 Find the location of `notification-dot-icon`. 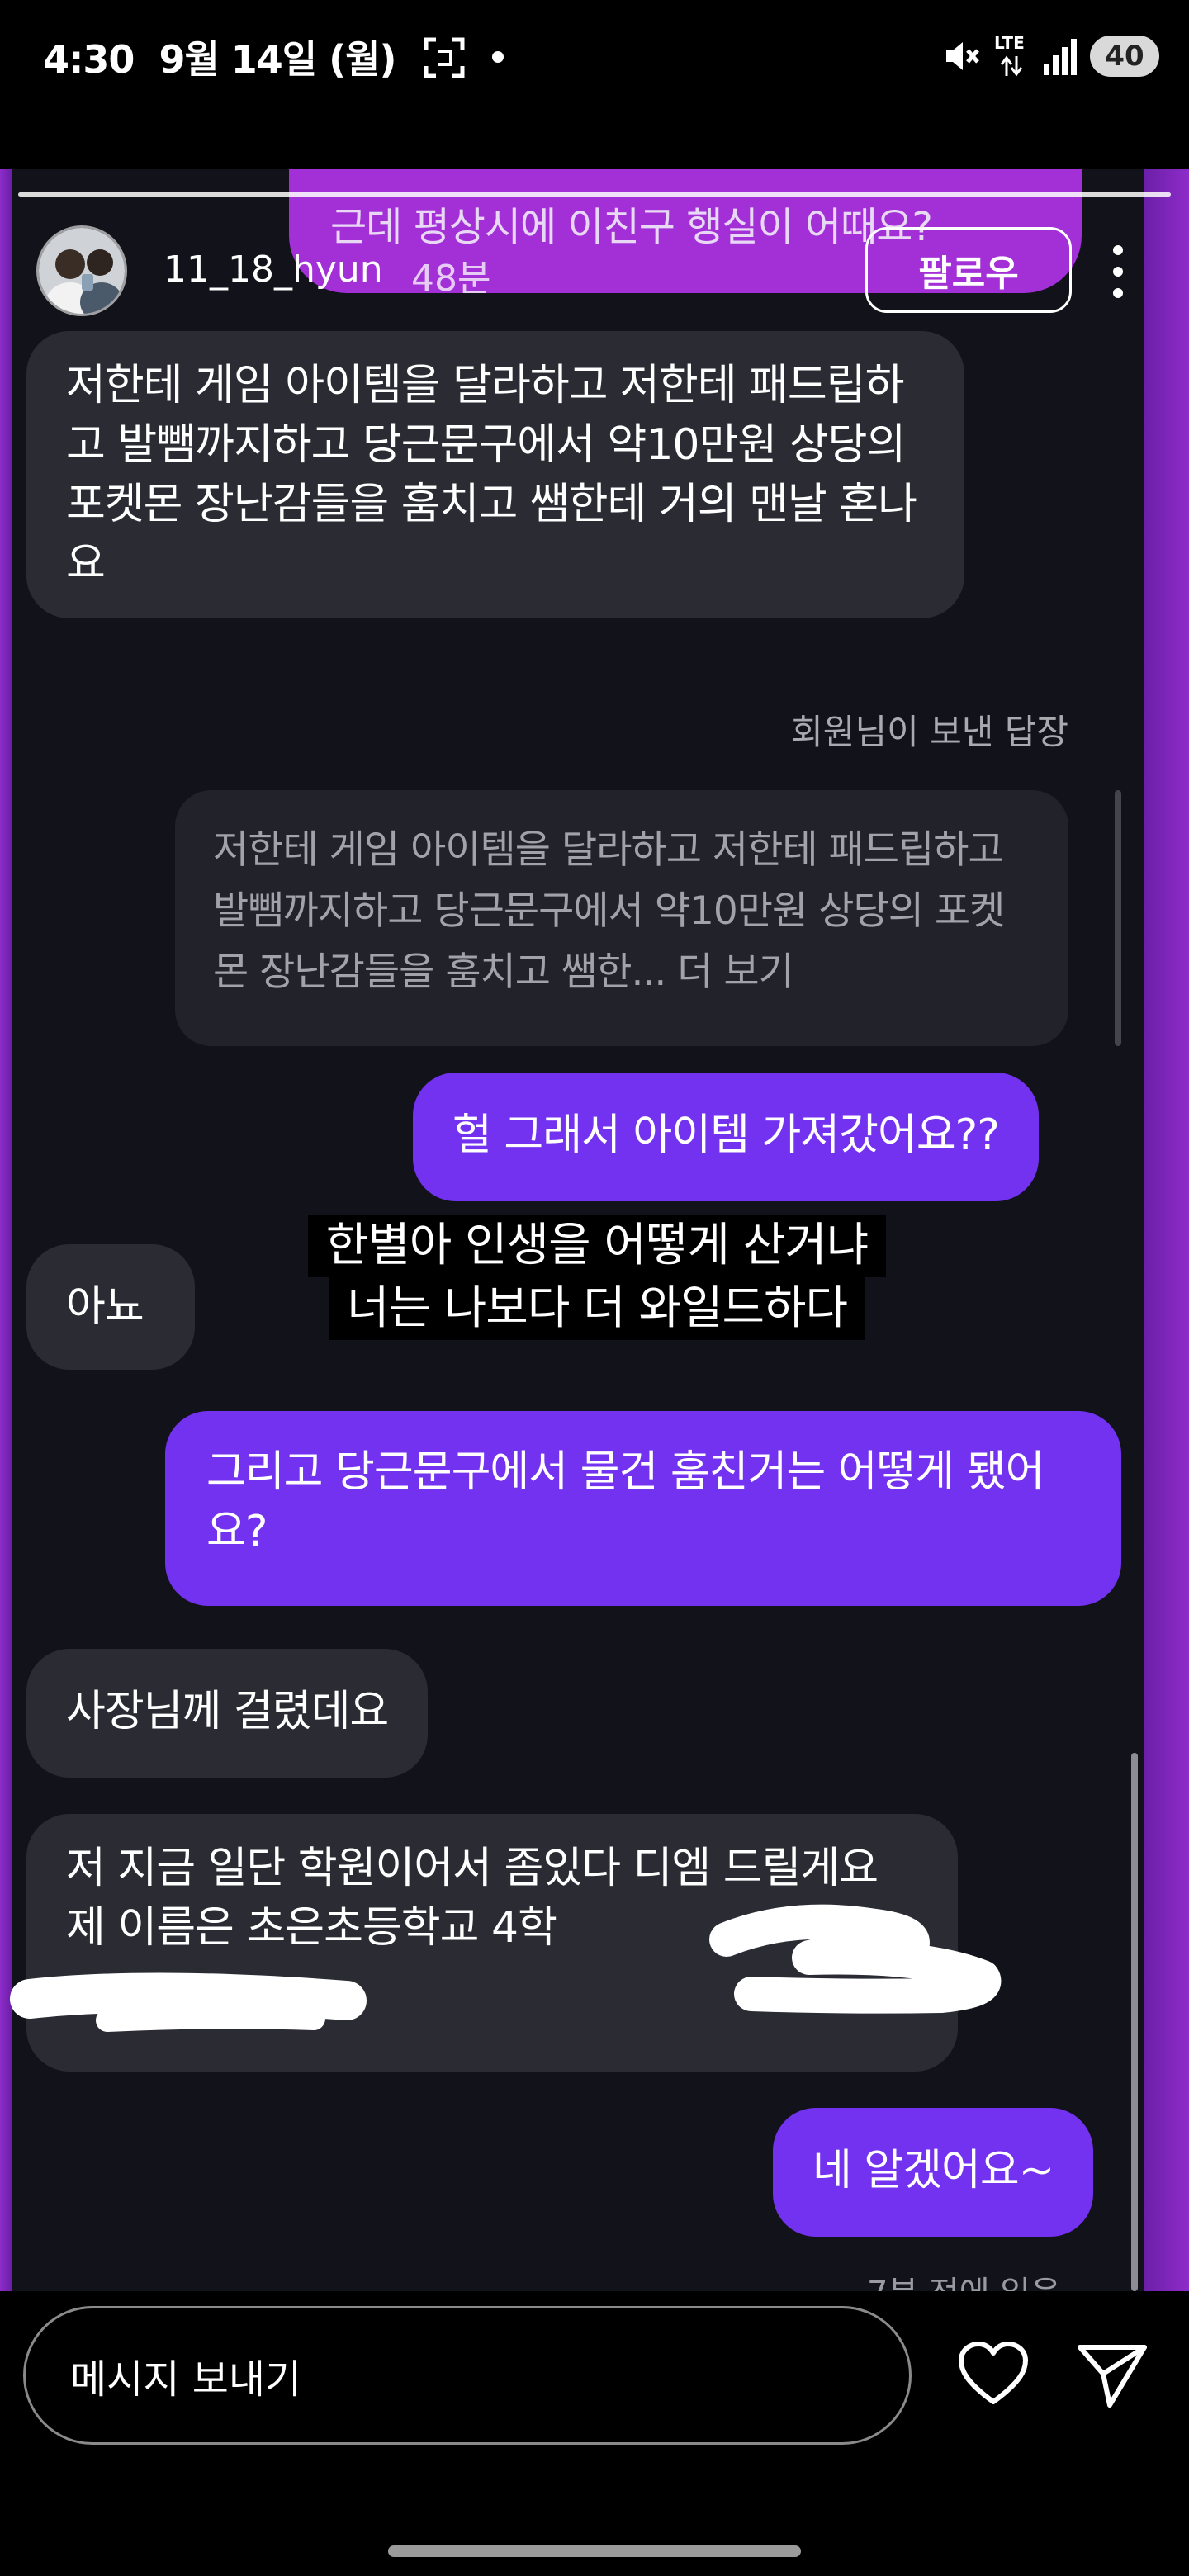

notification-dot-icon is located at coordinates (498, 57).